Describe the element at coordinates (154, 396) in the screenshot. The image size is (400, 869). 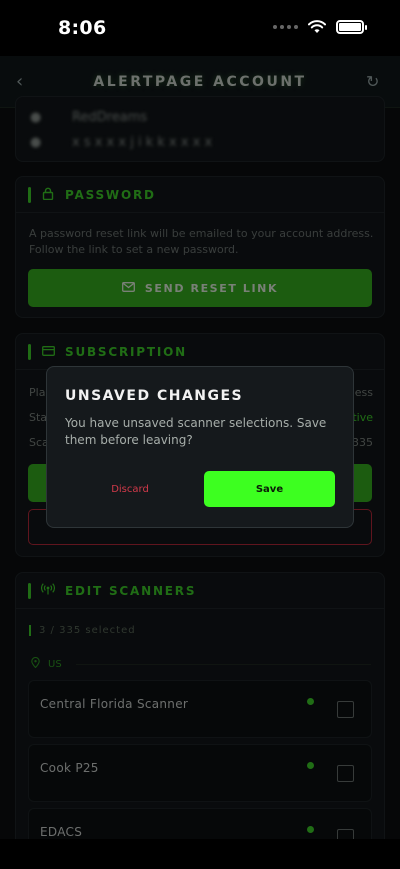
I see `dialog-title: UNSAVED CHANGES` at that location.